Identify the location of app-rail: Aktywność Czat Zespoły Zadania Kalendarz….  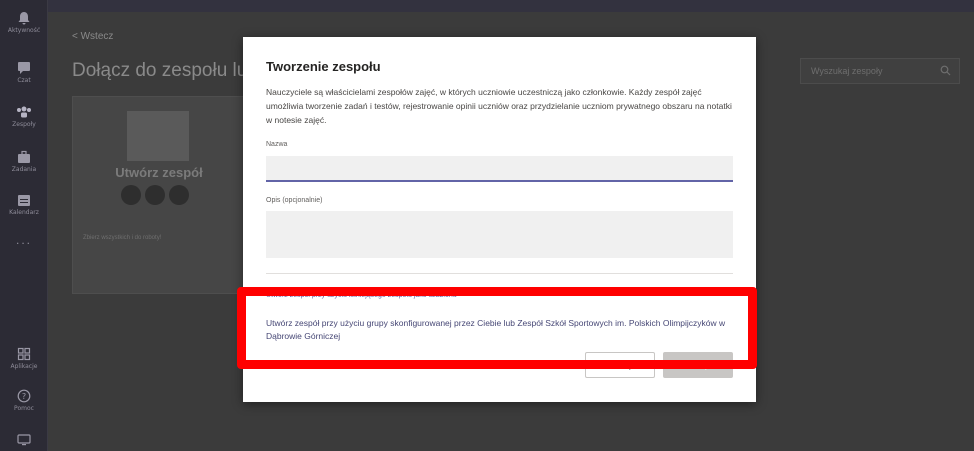
(24, 225).